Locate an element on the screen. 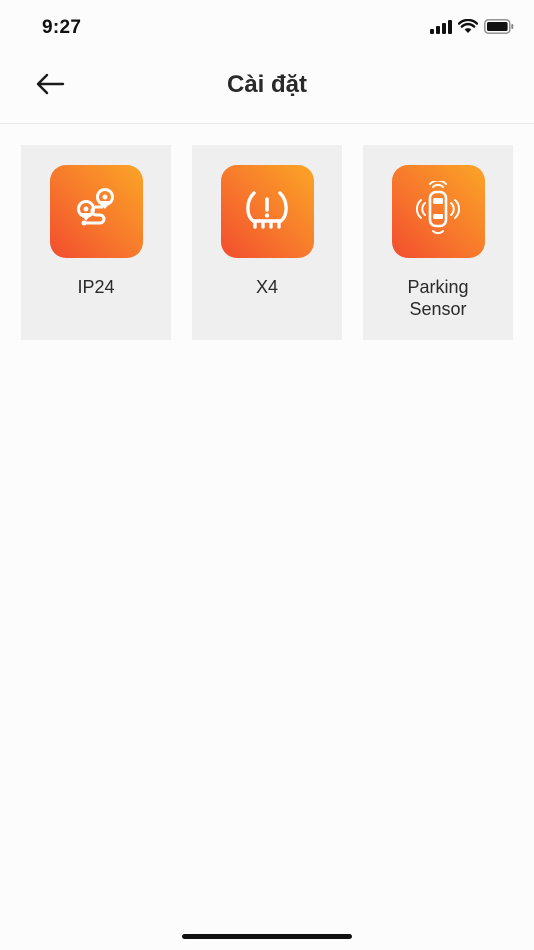 The height and width of the screenshot is (950, 534). home-indicator is located at coordinates (267, 936).